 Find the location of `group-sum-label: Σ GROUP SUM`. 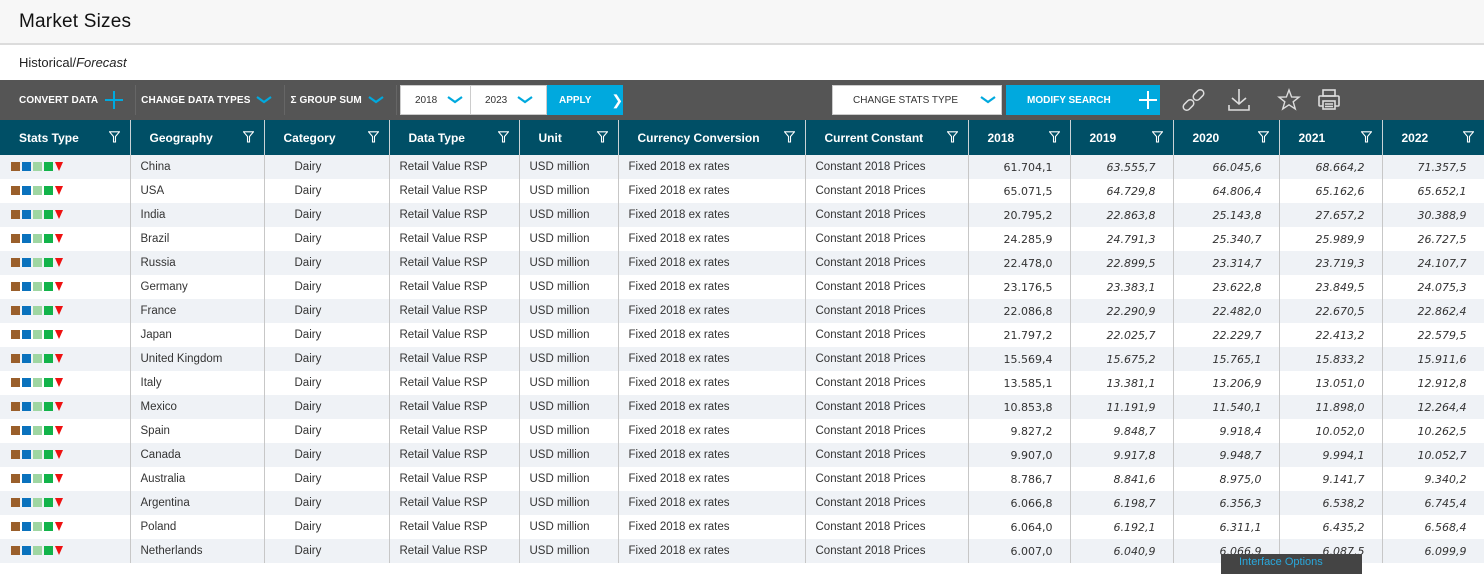

group-sum-label: Σ GROUP SUM is located at coordinates (326, 100).